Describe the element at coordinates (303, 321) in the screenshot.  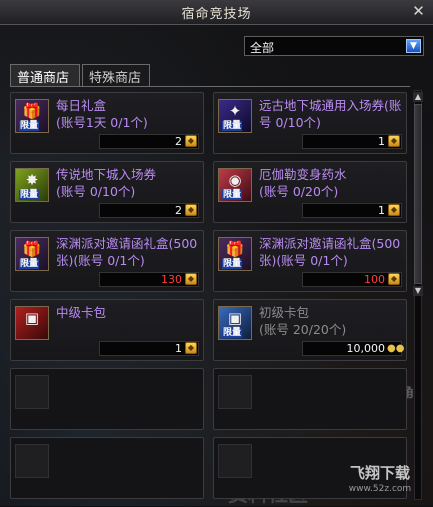
I see `item-name: 初级卡包 (账号 20/20个)` at that location.